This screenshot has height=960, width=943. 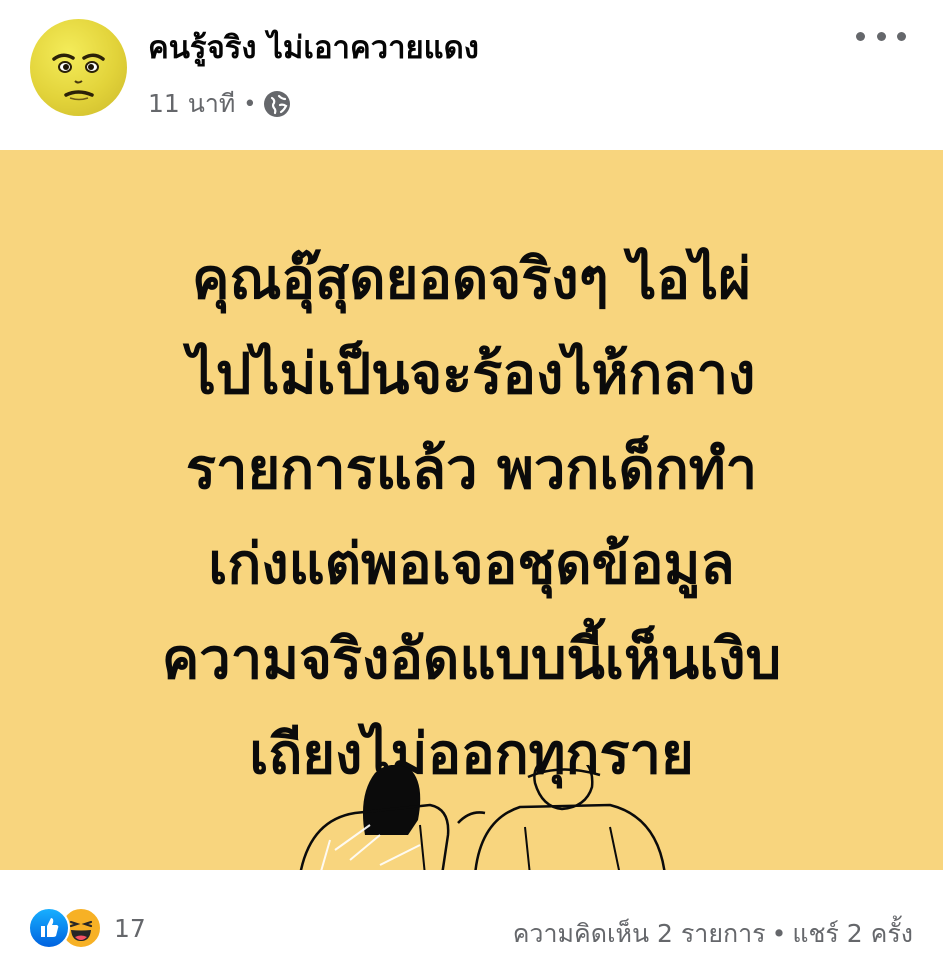 I want to click on avatar, so click(x=78, y=67).